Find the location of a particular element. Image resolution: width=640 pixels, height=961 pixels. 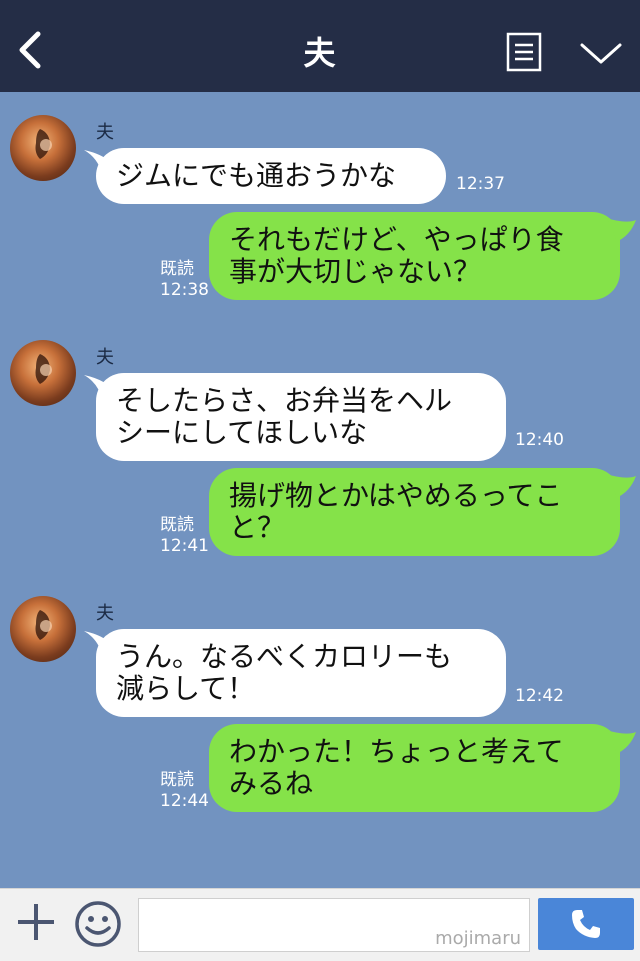

message-time: 12:41 is located at coordinates (184, 546).